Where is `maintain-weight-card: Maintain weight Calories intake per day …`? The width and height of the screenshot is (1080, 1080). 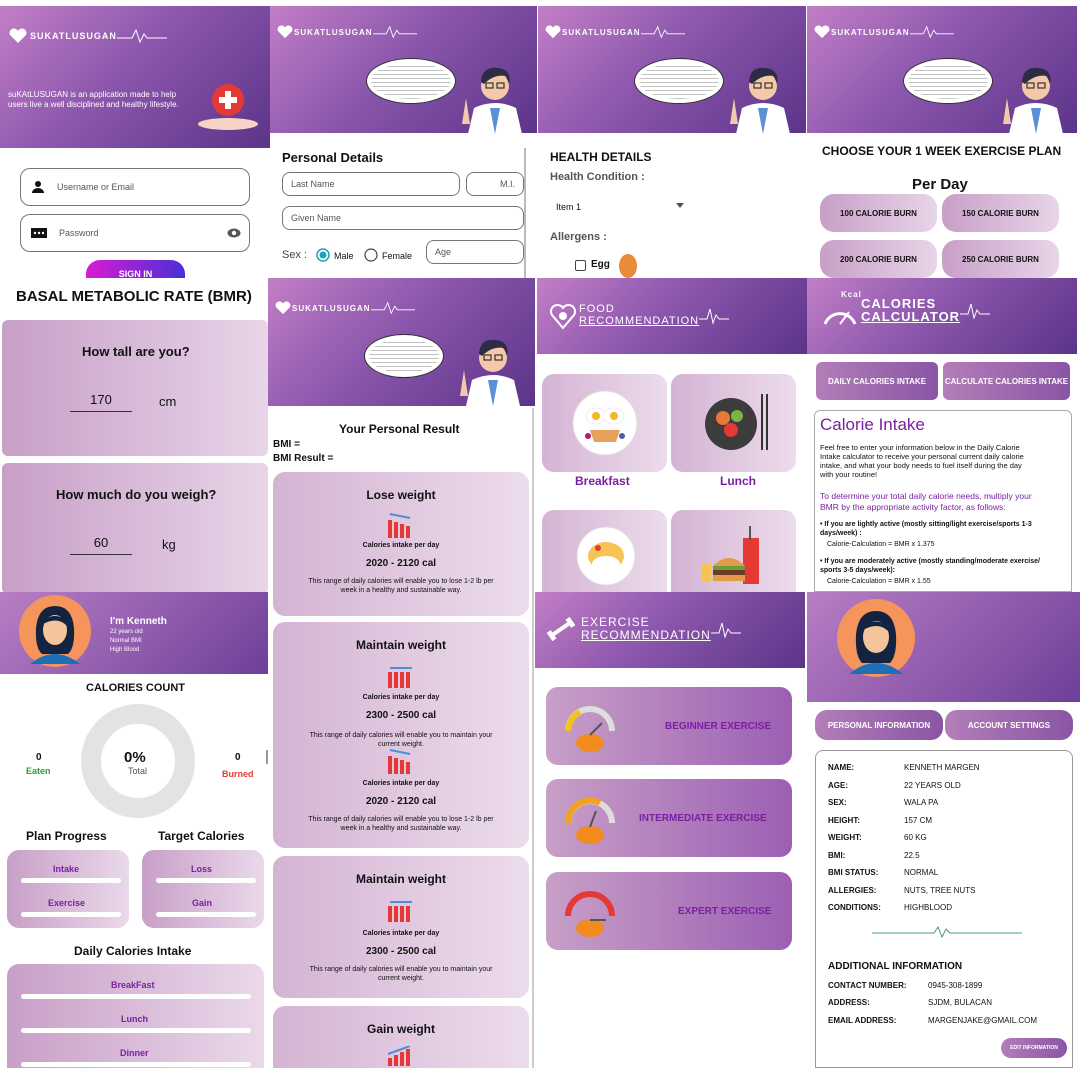
maintain-weight-card: Maintain weight Calories intake per day … is located at coordinates (401, 735).